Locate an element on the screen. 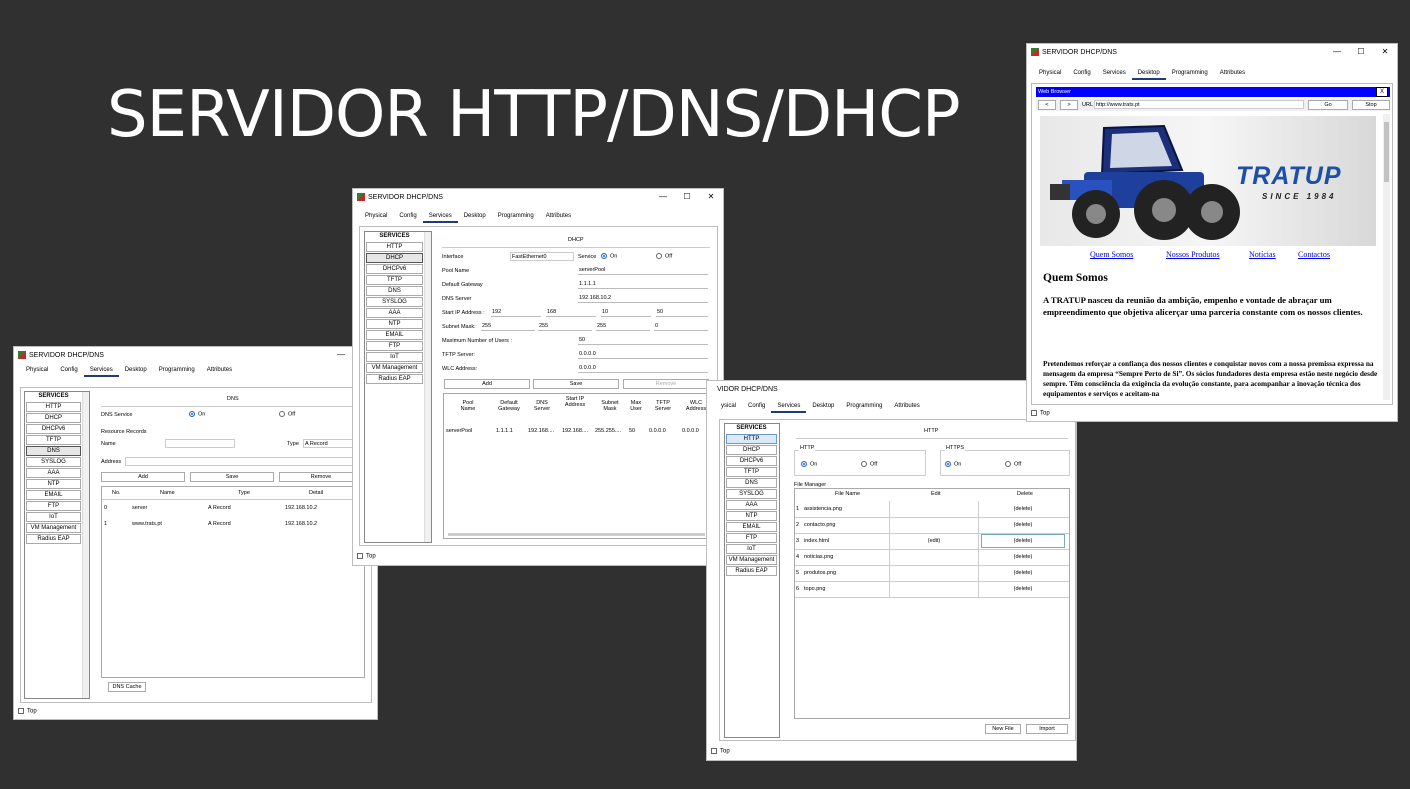 This screenshot has width=1410, height=789. http-off-radio: Off is located at coordinates (869, 464).